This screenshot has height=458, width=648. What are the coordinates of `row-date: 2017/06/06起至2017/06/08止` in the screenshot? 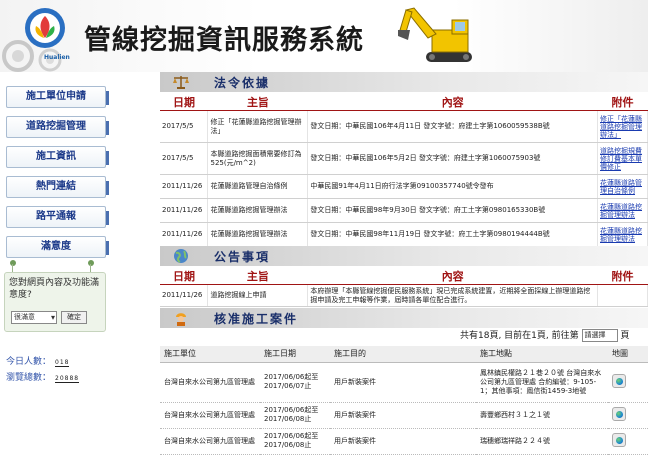 It's located at (295, 415).